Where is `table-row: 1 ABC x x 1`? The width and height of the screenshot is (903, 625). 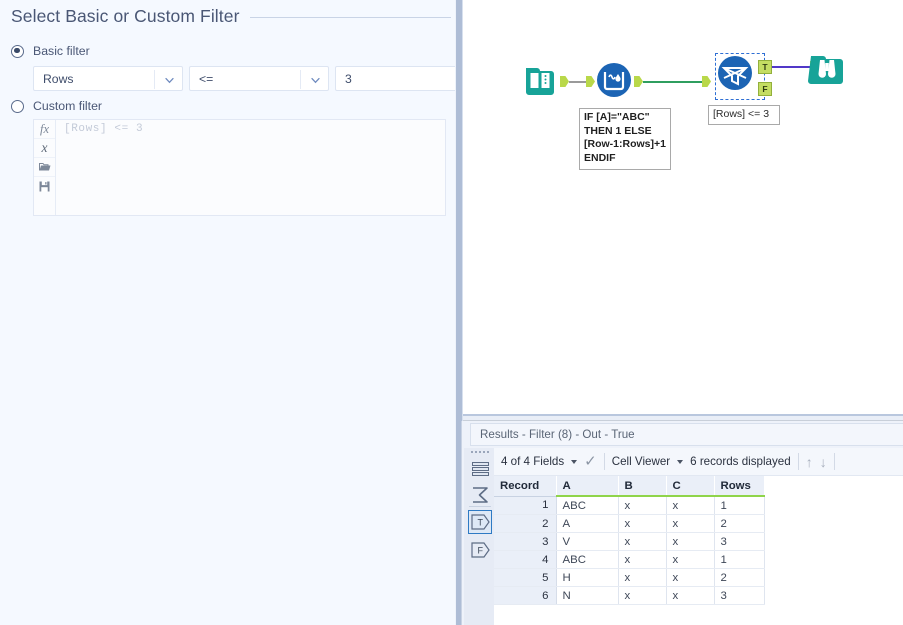 table-row: 1 ABC x x 1 is located at coordinates (629, 505).